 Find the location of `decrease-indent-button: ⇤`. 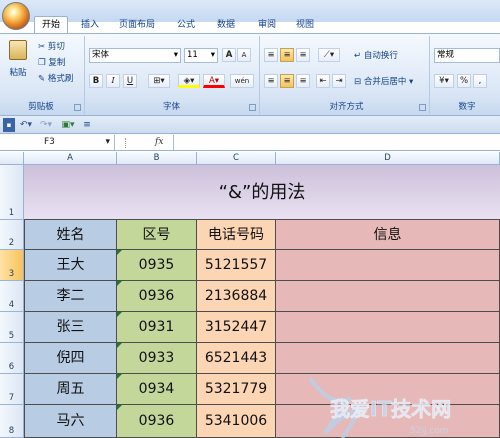

decrease-indent-button: ⇤ is located at coordinates (323, 81).